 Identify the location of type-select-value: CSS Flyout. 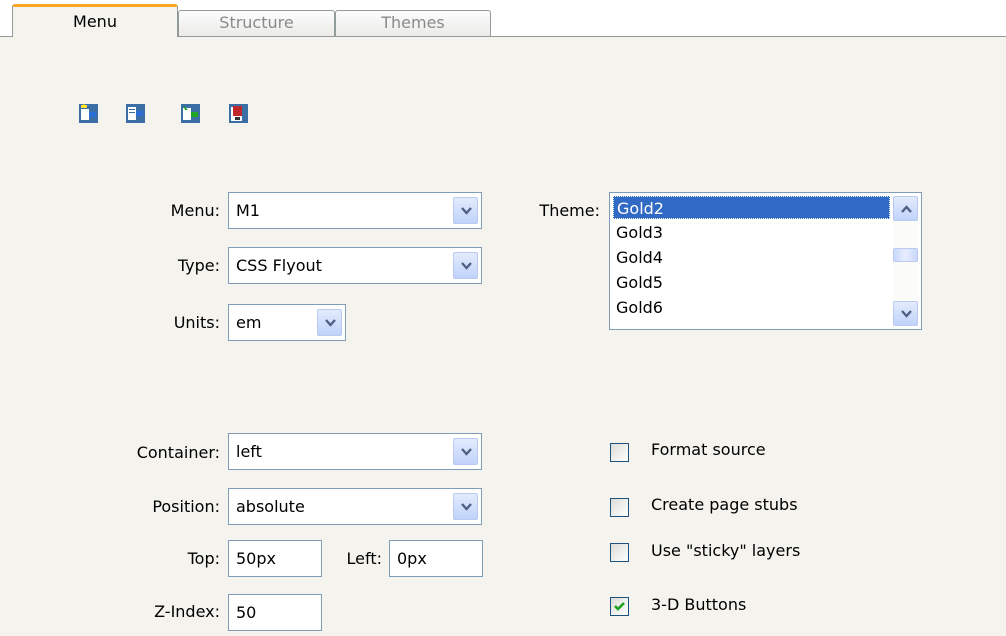
(279, 265).